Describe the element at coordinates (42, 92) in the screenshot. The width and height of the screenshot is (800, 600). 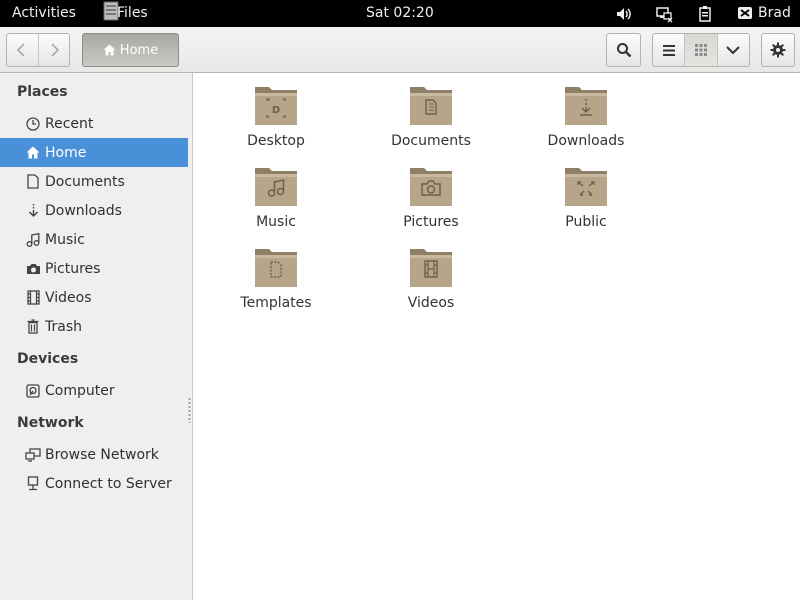
I see `places-heading: Places` at that location.